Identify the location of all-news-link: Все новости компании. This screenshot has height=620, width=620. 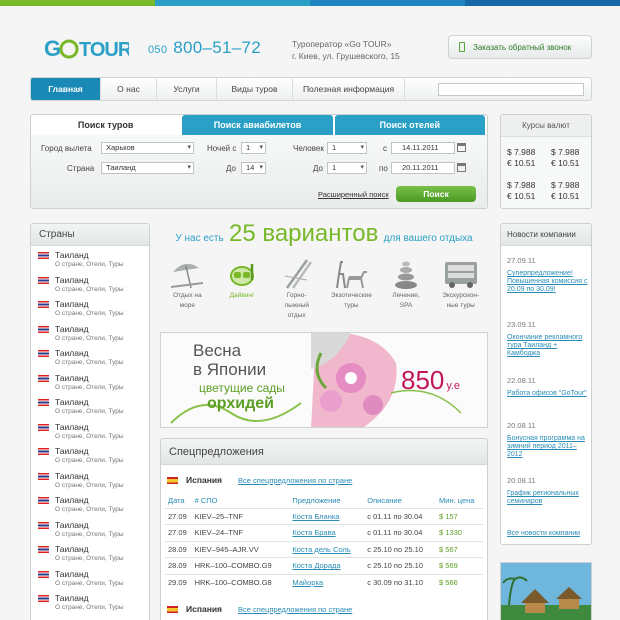
(543, 533).